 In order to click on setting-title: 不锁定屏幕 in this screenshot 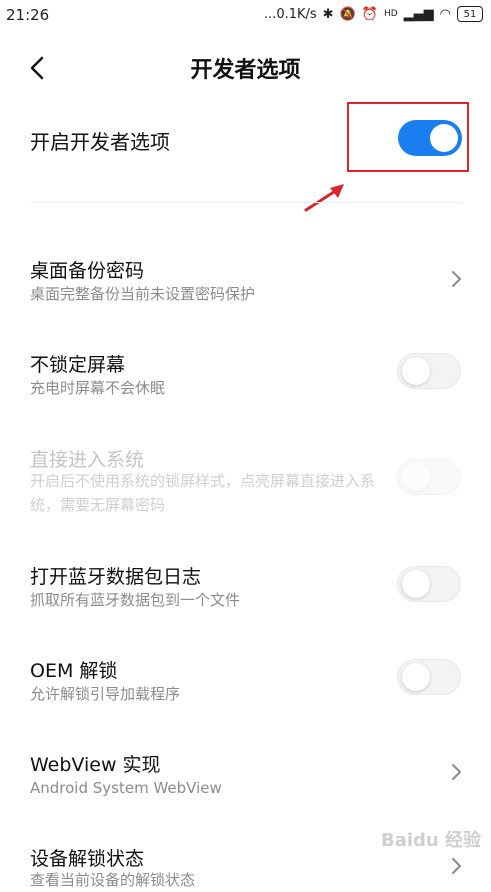, I will do `click(78, 365)`.